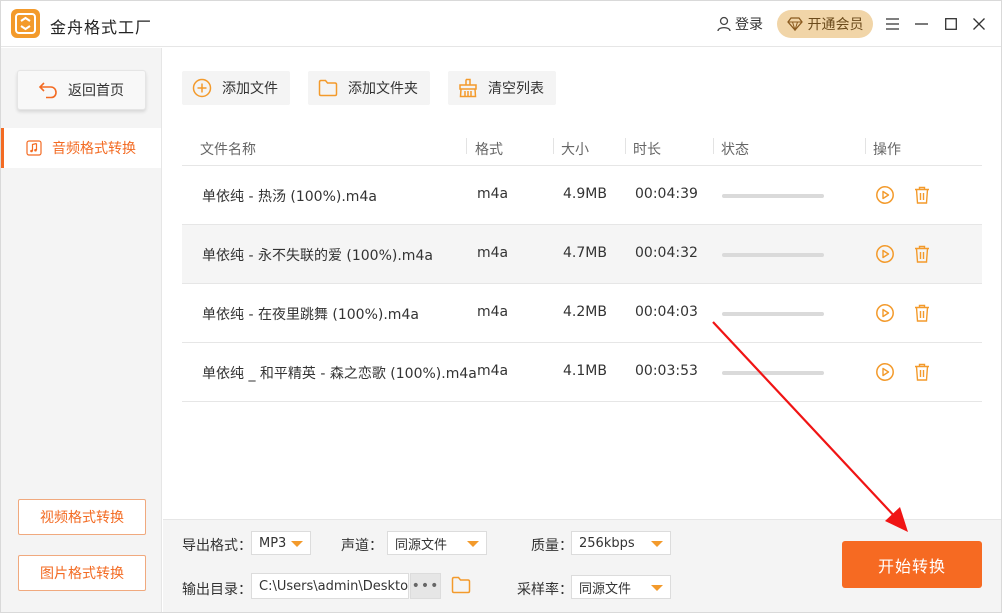 The image size is (1002, 613). Describe the element at coordinates (835, 25) in the screenshot. I see `vip-label: 开通会员` at that location.